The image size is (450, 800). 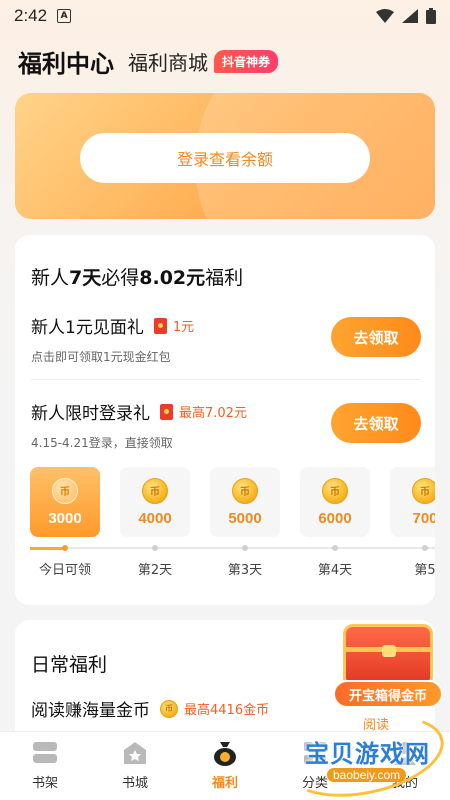 I want to click on claim-button-newbie-login: 去领取, so click(x=376, y=423).